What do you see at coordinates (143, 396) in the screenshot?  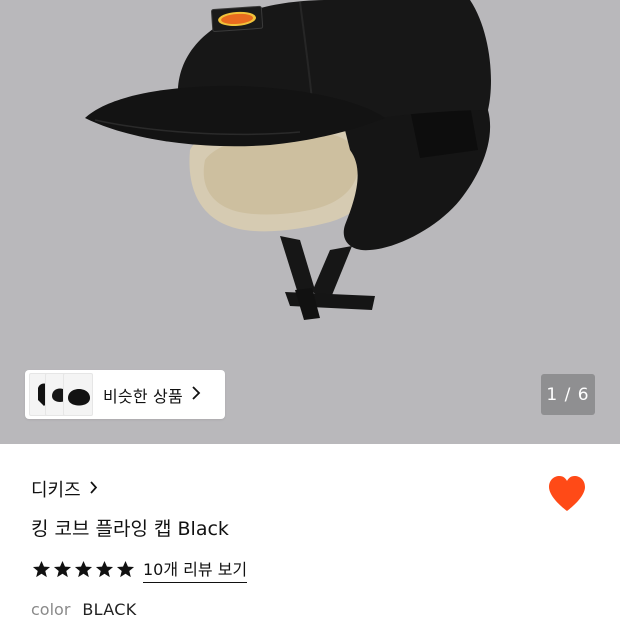 I see `similar-products-label: 비슷한 상품` at bounding box center [143, 396].